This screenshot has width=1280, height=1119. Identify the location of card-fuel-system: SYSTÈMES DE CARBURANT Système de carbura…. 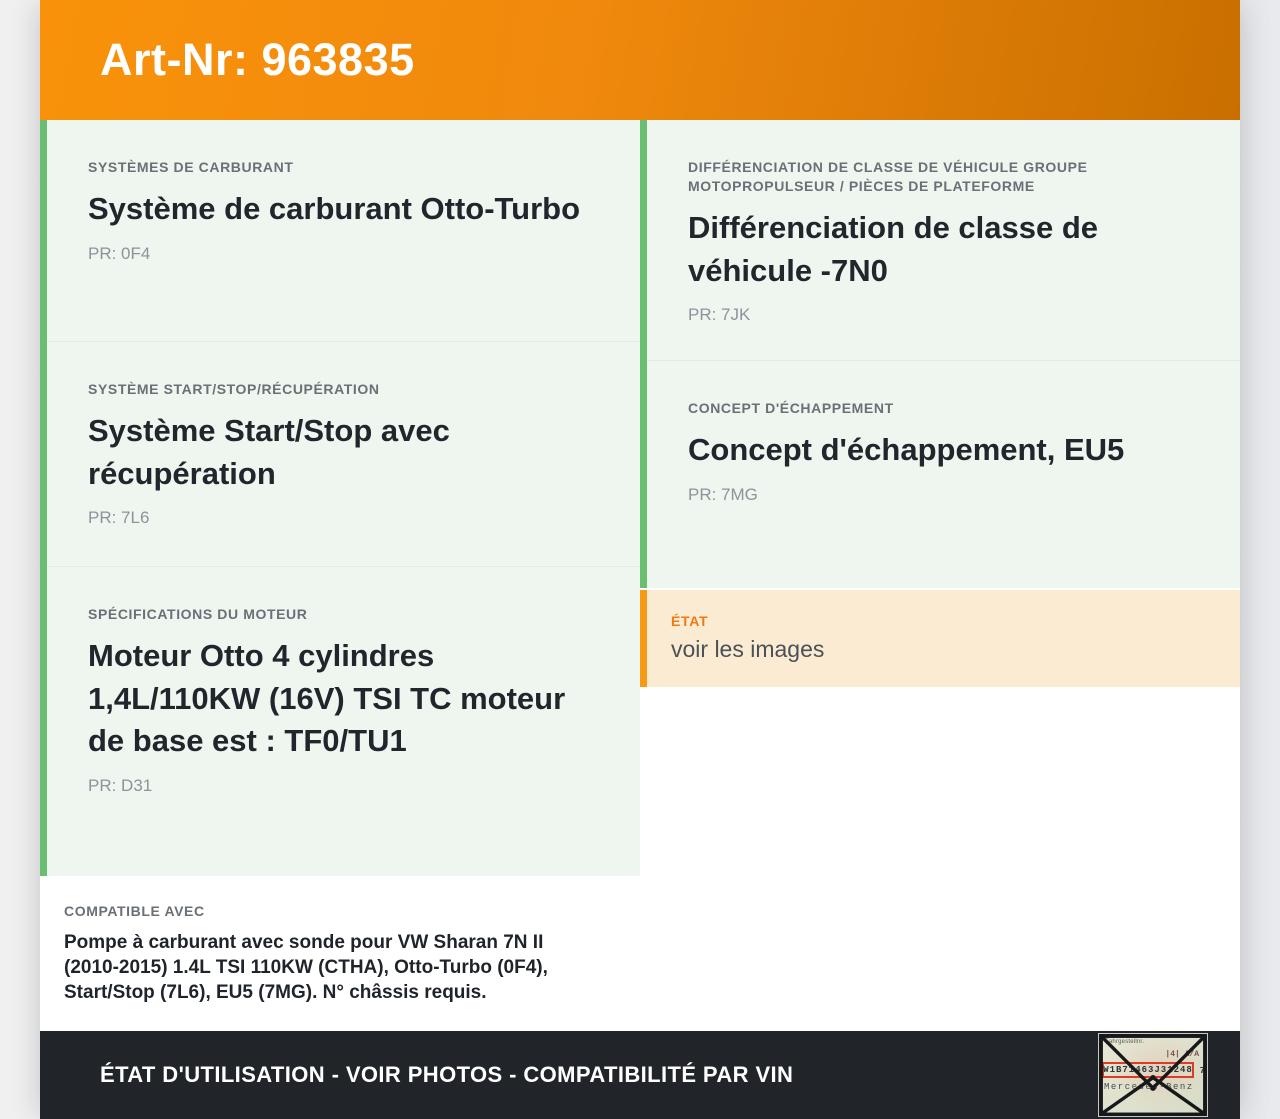
(343, 230).